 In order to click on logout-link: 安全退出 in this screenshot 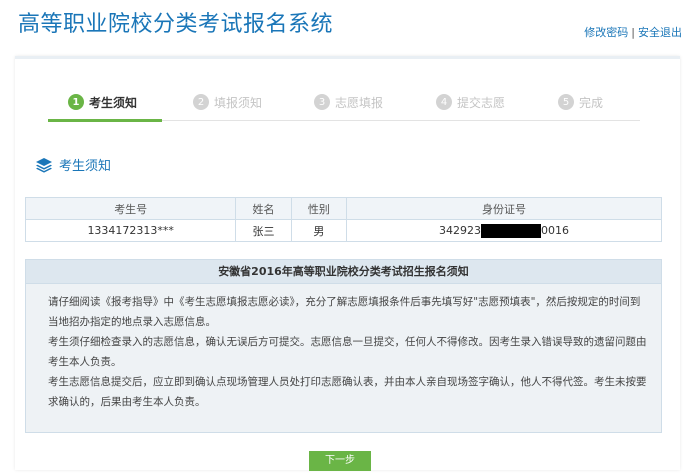, I will do `click(660, 32)`.